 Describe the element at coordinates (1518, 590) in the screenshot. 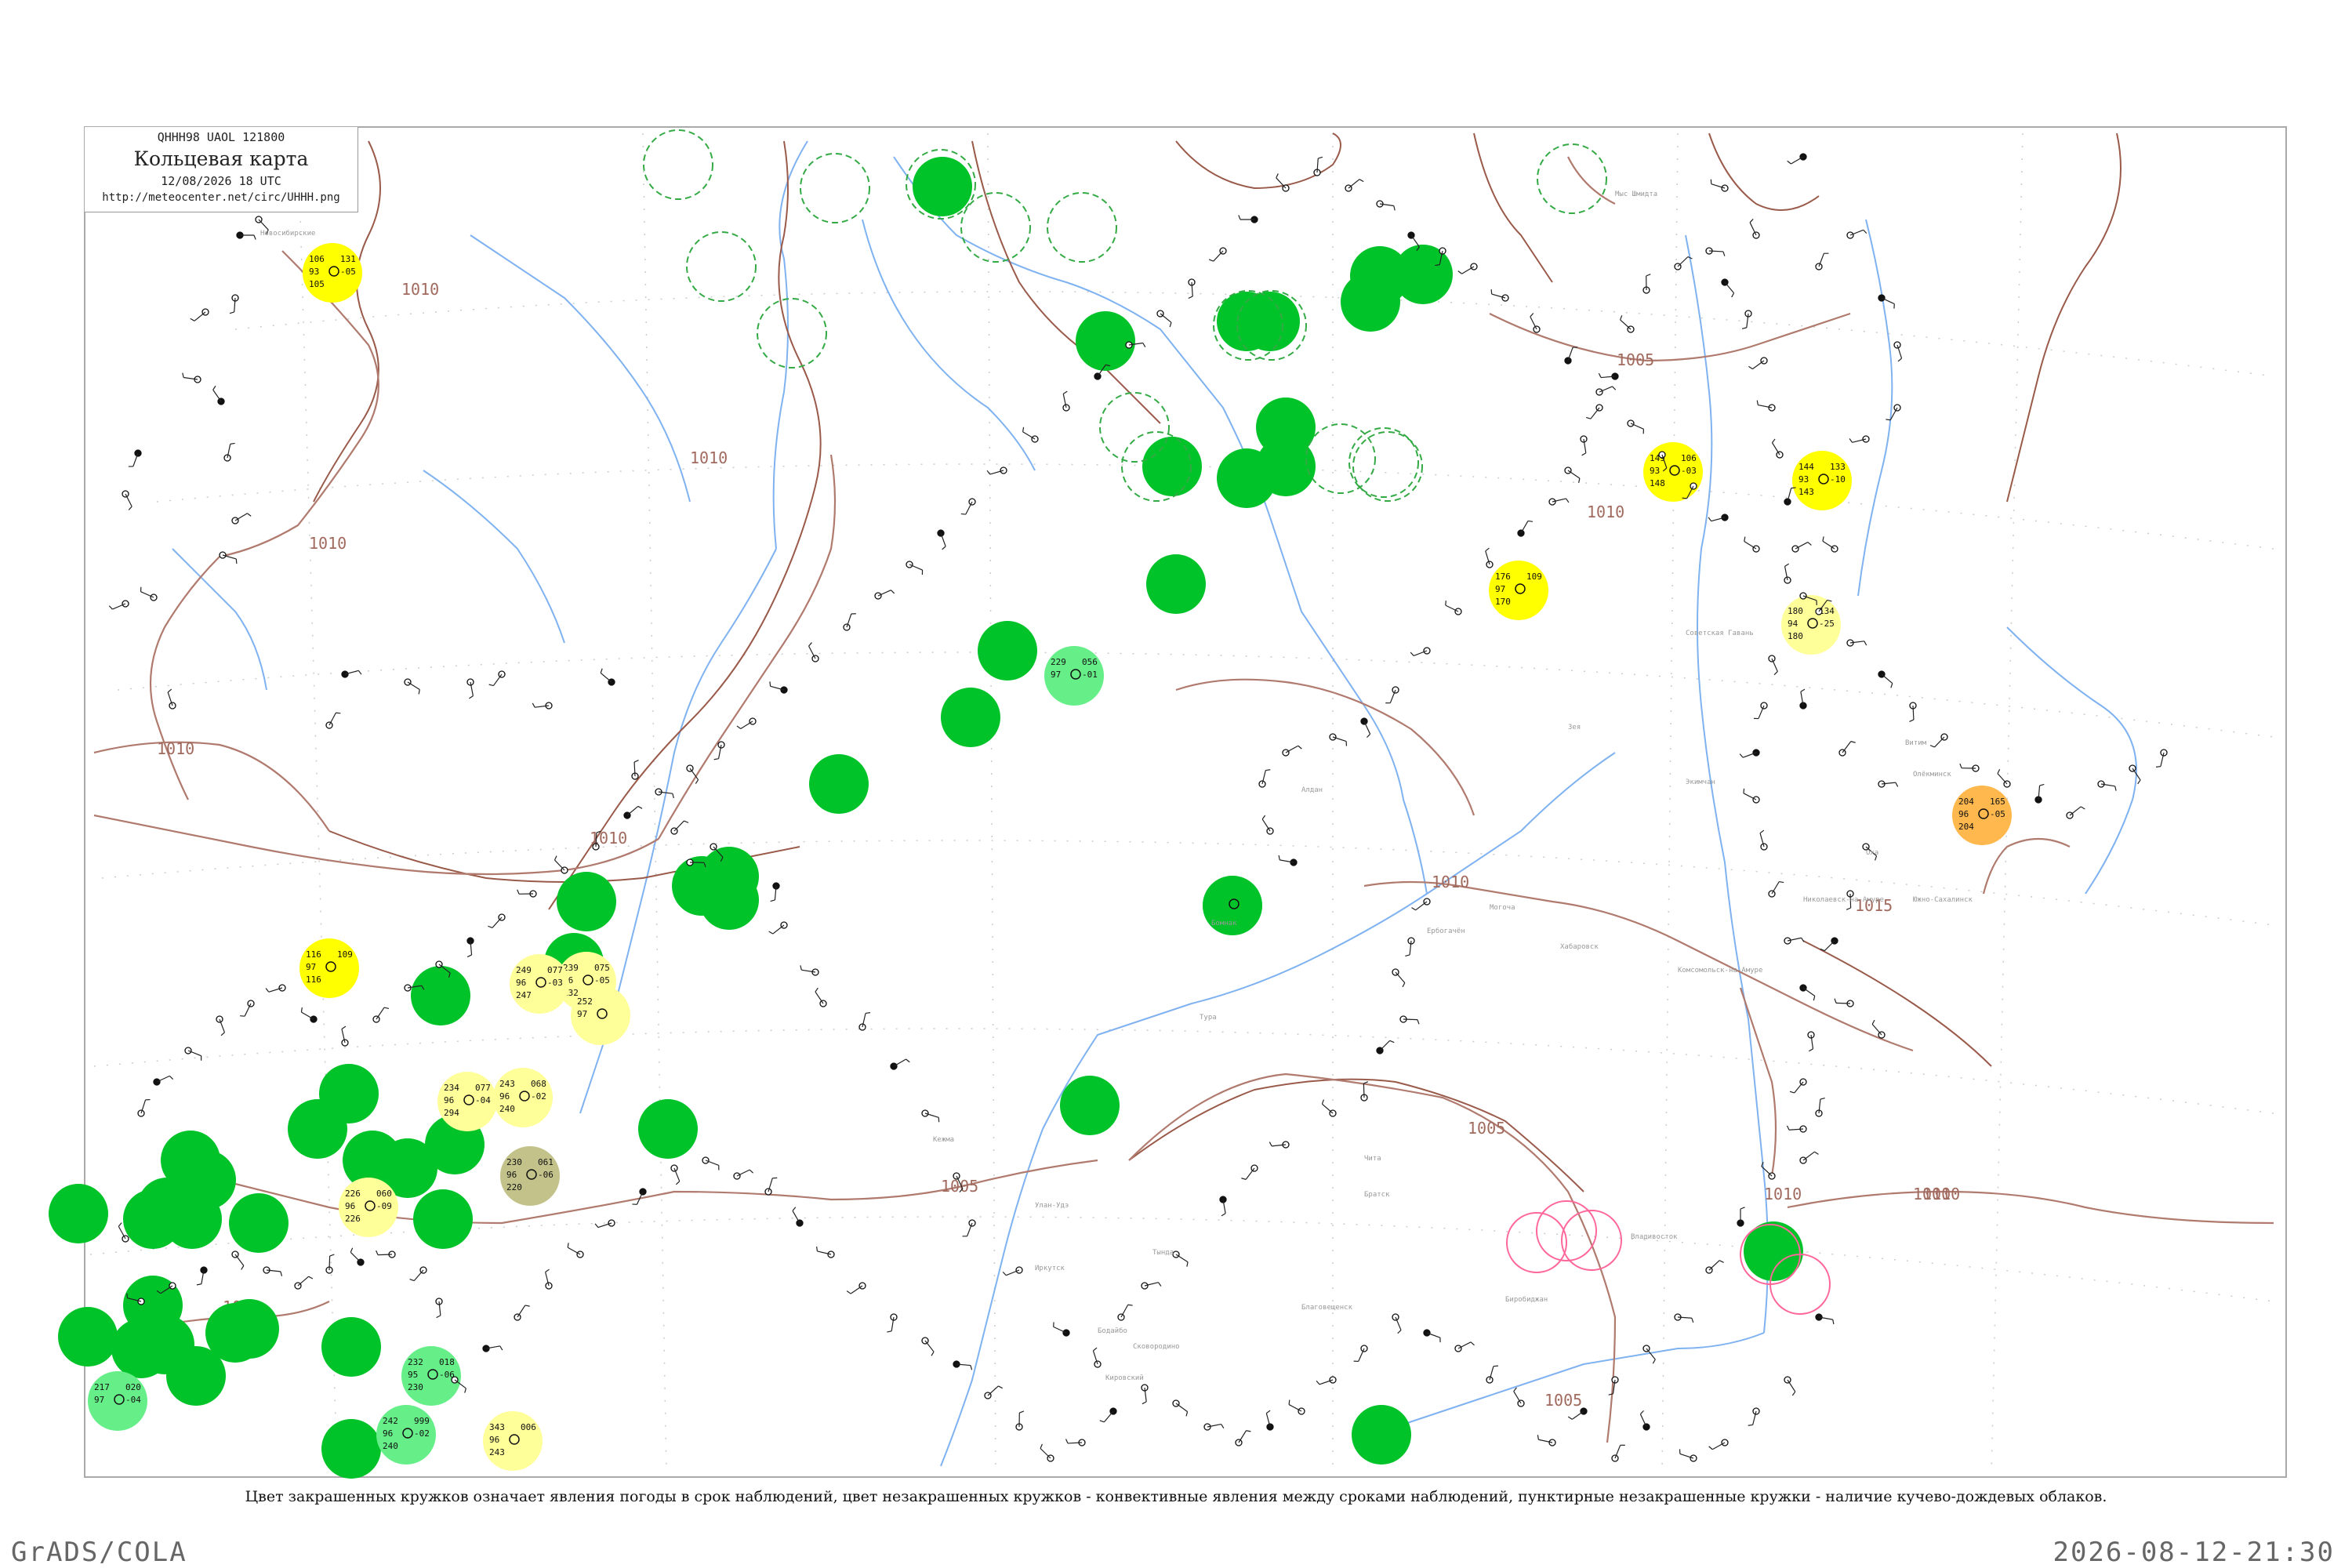

I see `station-plot: 176 97 170 109` at that location.